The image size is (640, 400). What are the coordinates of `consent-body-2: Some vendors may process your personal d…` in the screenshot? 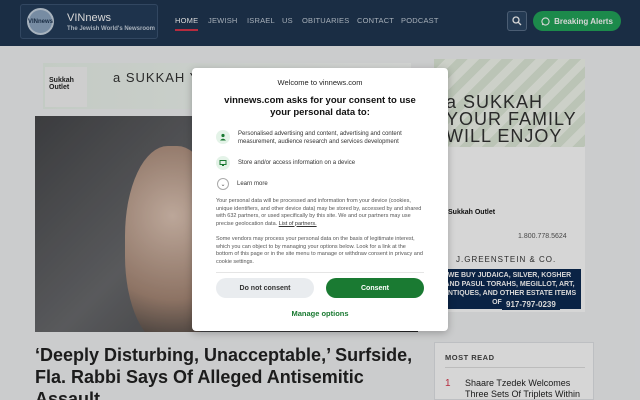 It's located at (319, 250).